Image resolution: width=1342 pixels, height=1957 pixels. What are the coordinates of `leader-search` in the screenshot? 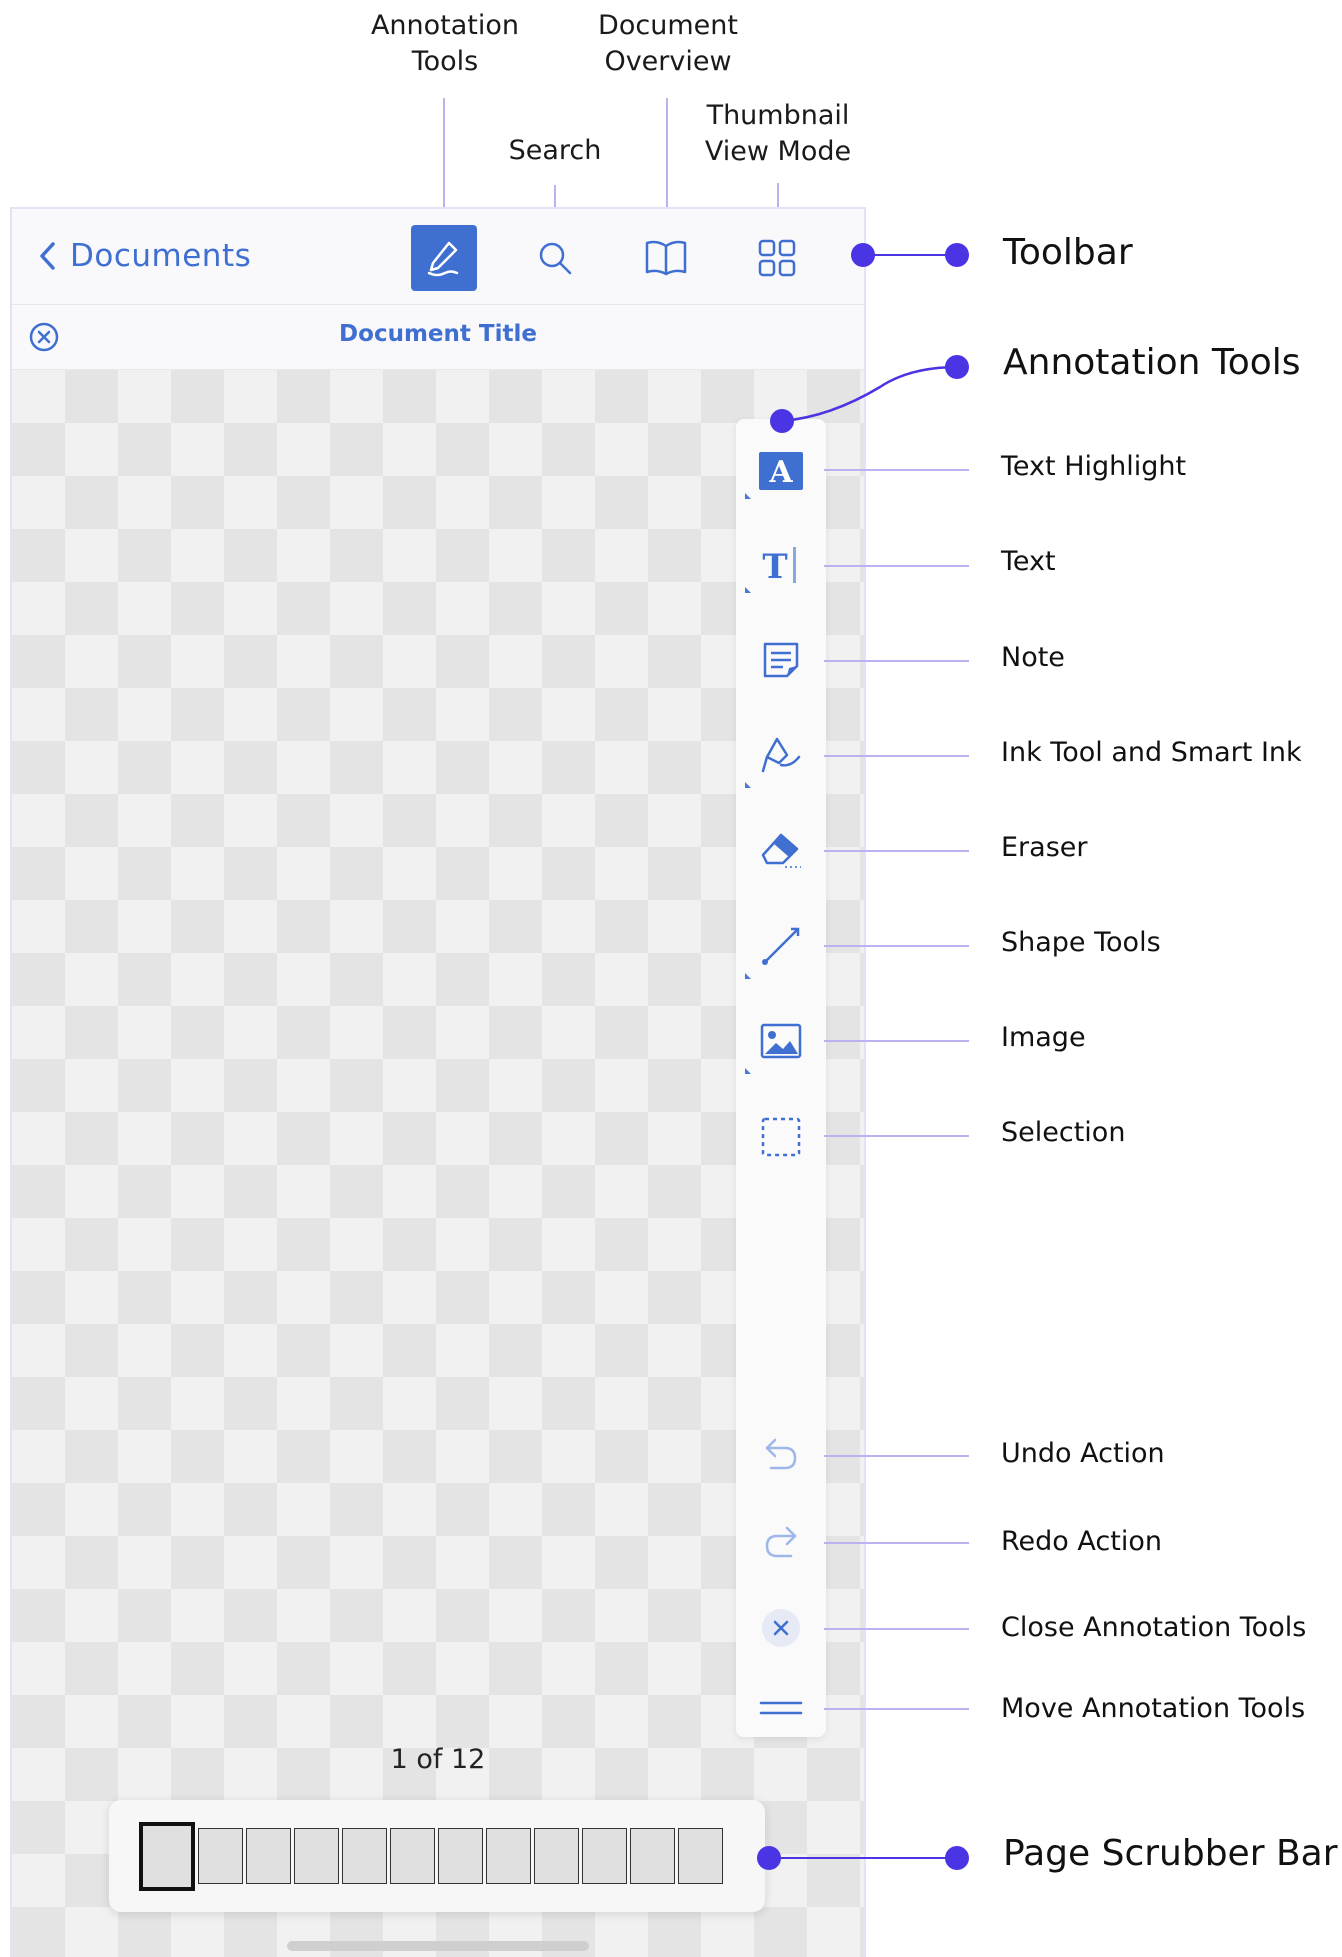 It's located at (555, 197).